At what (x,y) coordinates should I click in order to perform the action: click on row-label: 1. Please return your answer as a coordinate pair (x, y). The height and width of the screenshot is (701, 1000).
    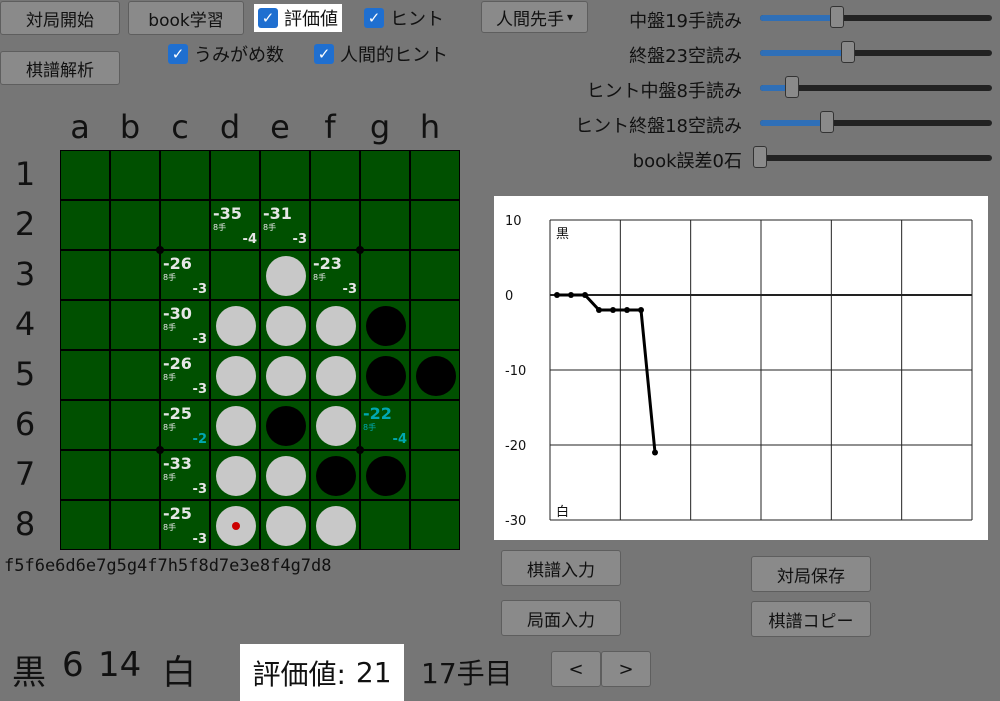
    Looking at the image, I should click on (25, 174).